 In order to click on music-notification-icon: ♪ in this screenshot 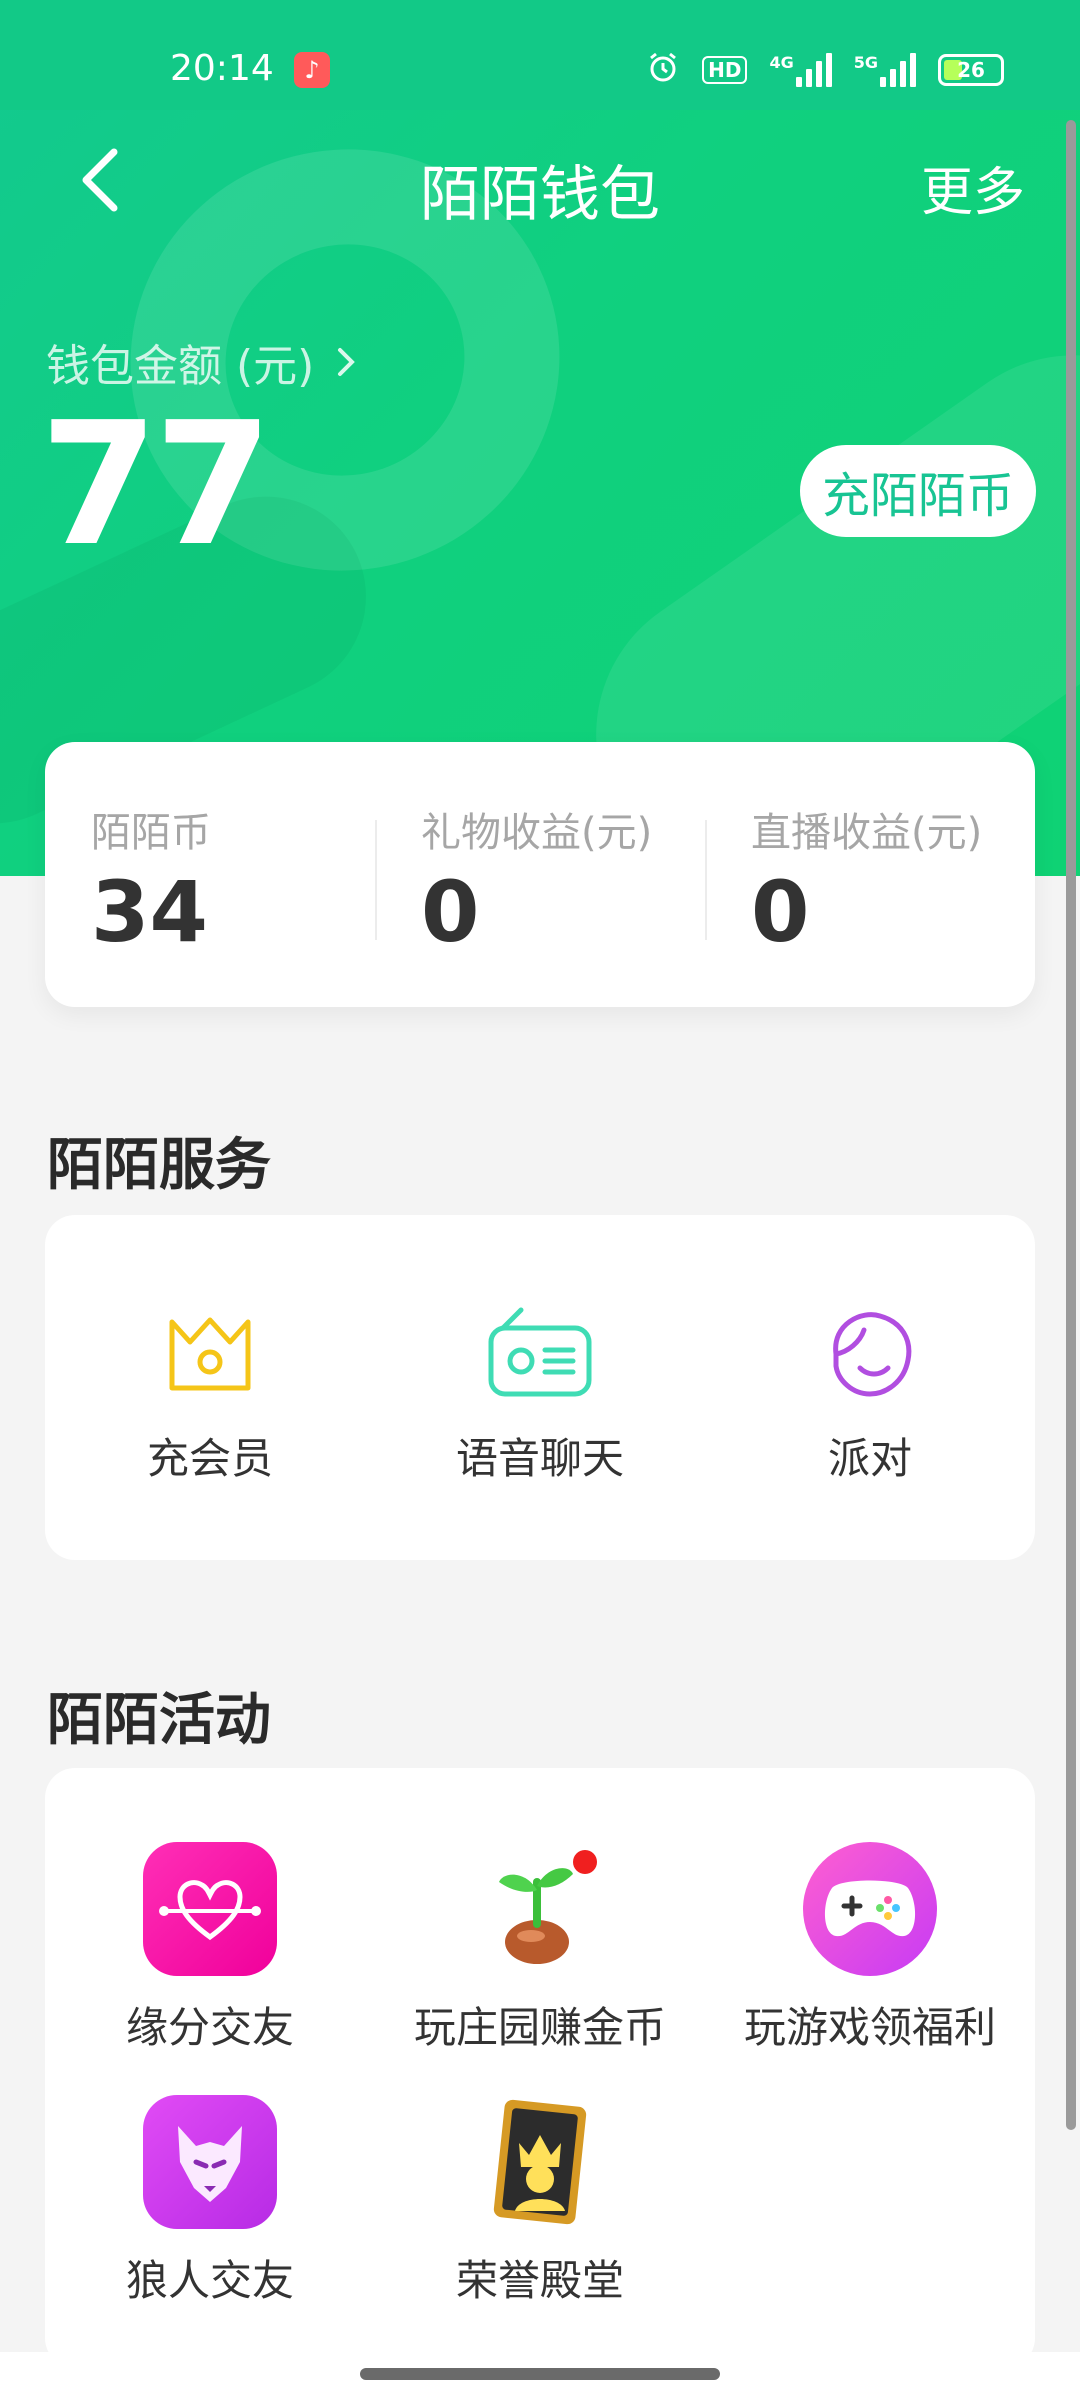, I will do `click(312, 70)`.